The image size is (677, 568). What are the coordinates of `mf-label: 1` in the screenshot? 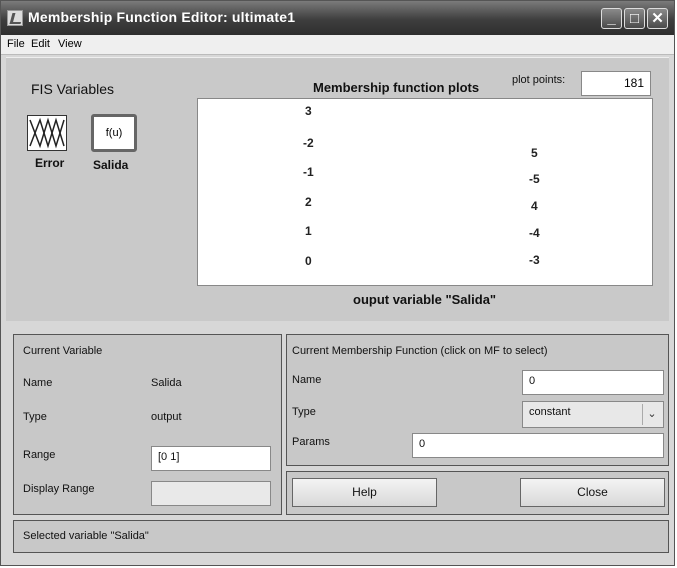 It's located at (308, 231).